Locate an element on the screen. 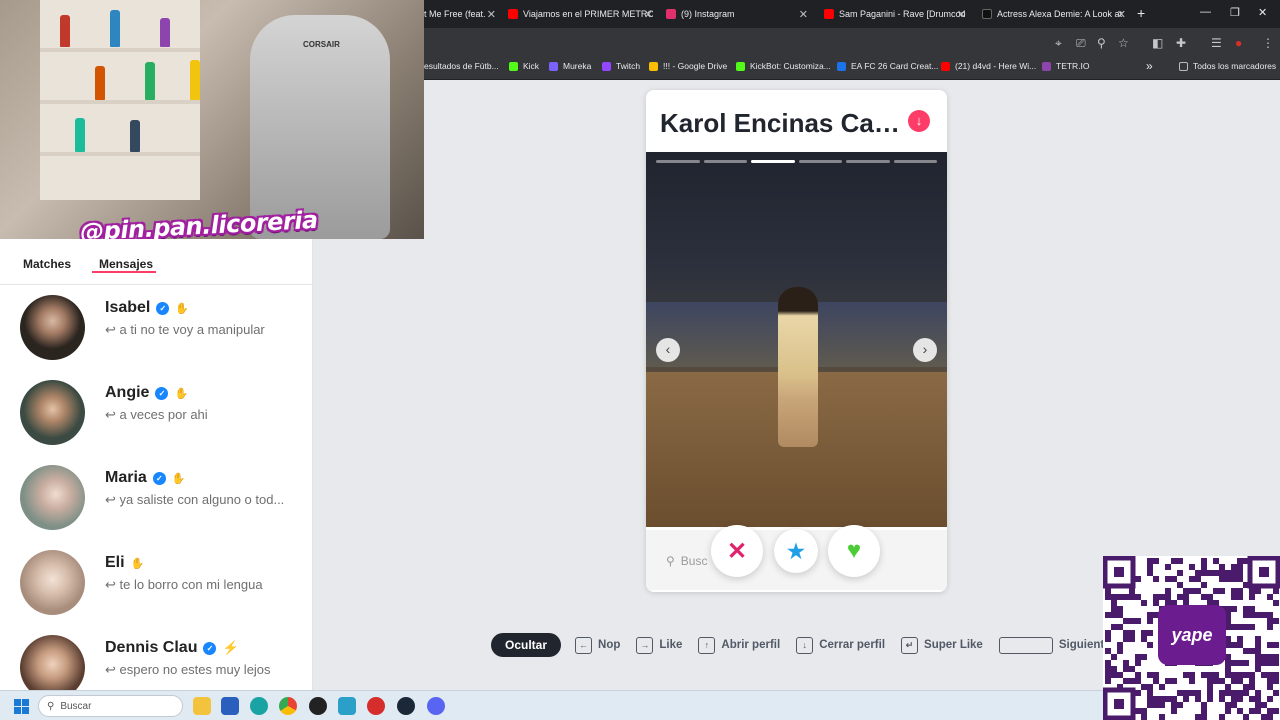 The image size is (1280, 720). all-bookmarks-button: Todos los marcadores is located at coordinates (1227, 66).